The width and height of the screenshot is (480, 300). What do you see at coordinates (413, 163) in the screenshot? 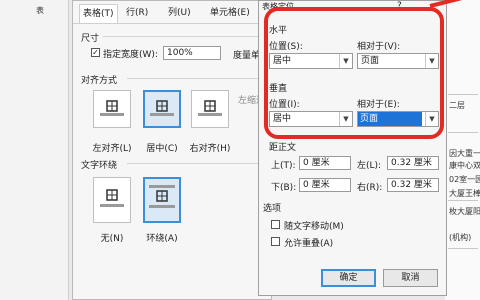
I see `left-distance-input: 0.32 厘米` at bounding box center [413, 163].